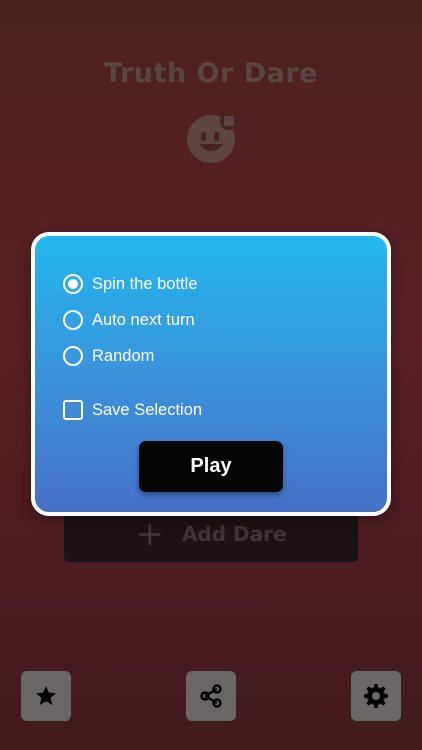 The height and width of the screenshot is (750, 422). I want to click on add-dare-label: Add Dare, so click(234, 534).